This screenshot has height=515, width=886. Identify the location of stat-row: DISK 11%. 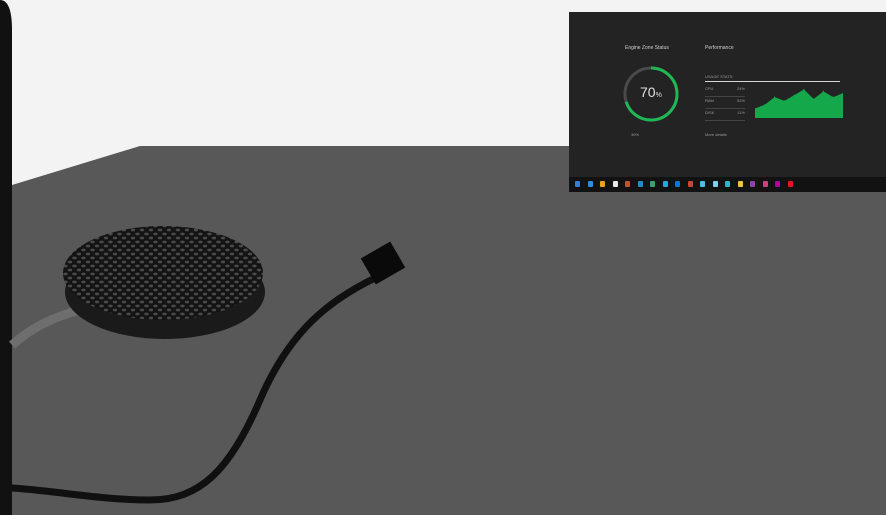
(725, 115).